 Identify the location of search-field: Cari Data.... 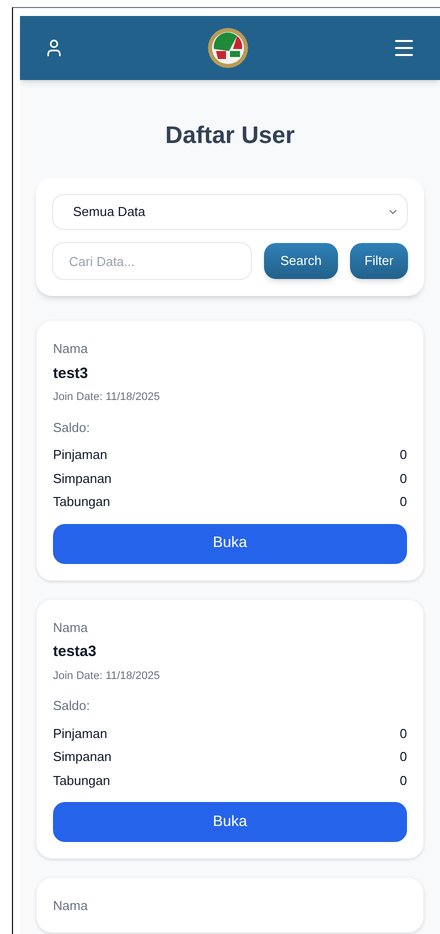
(152, 261).